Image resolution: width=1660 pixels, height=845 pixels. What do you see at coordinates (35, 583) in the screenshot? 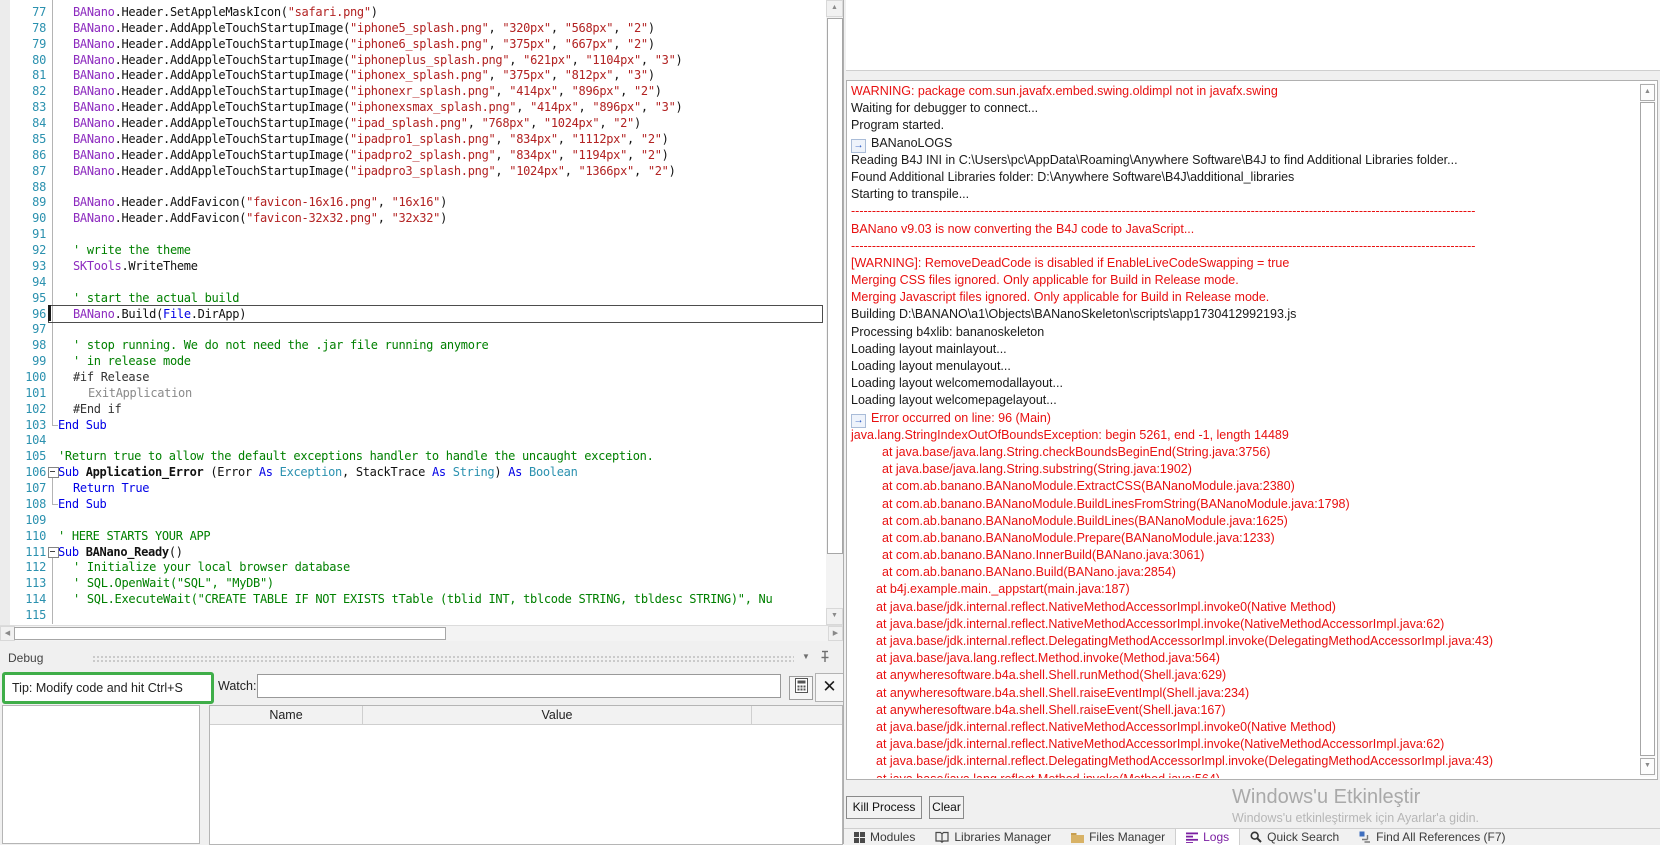
I see `line-number: 113` at bounding box center [35, 583].